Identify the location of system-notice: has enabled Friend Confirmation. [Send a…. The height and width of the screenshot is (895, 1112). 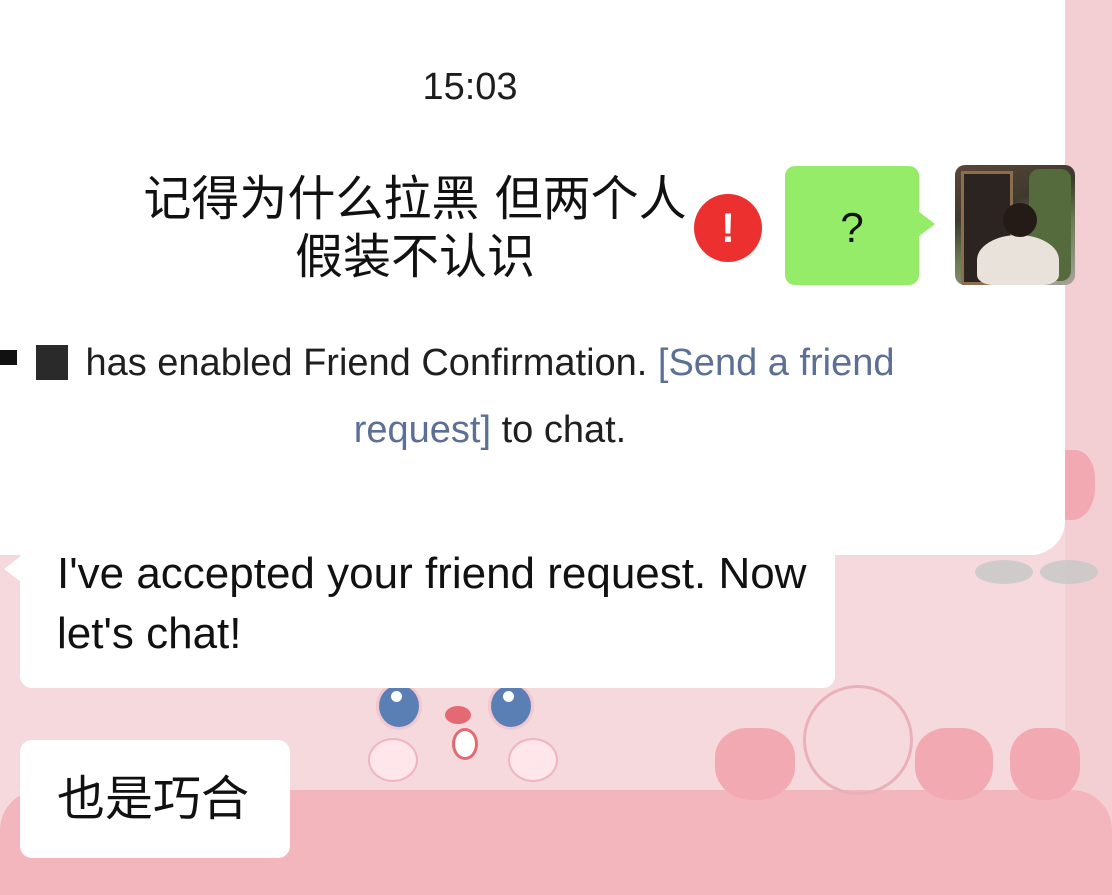
(490, 397).